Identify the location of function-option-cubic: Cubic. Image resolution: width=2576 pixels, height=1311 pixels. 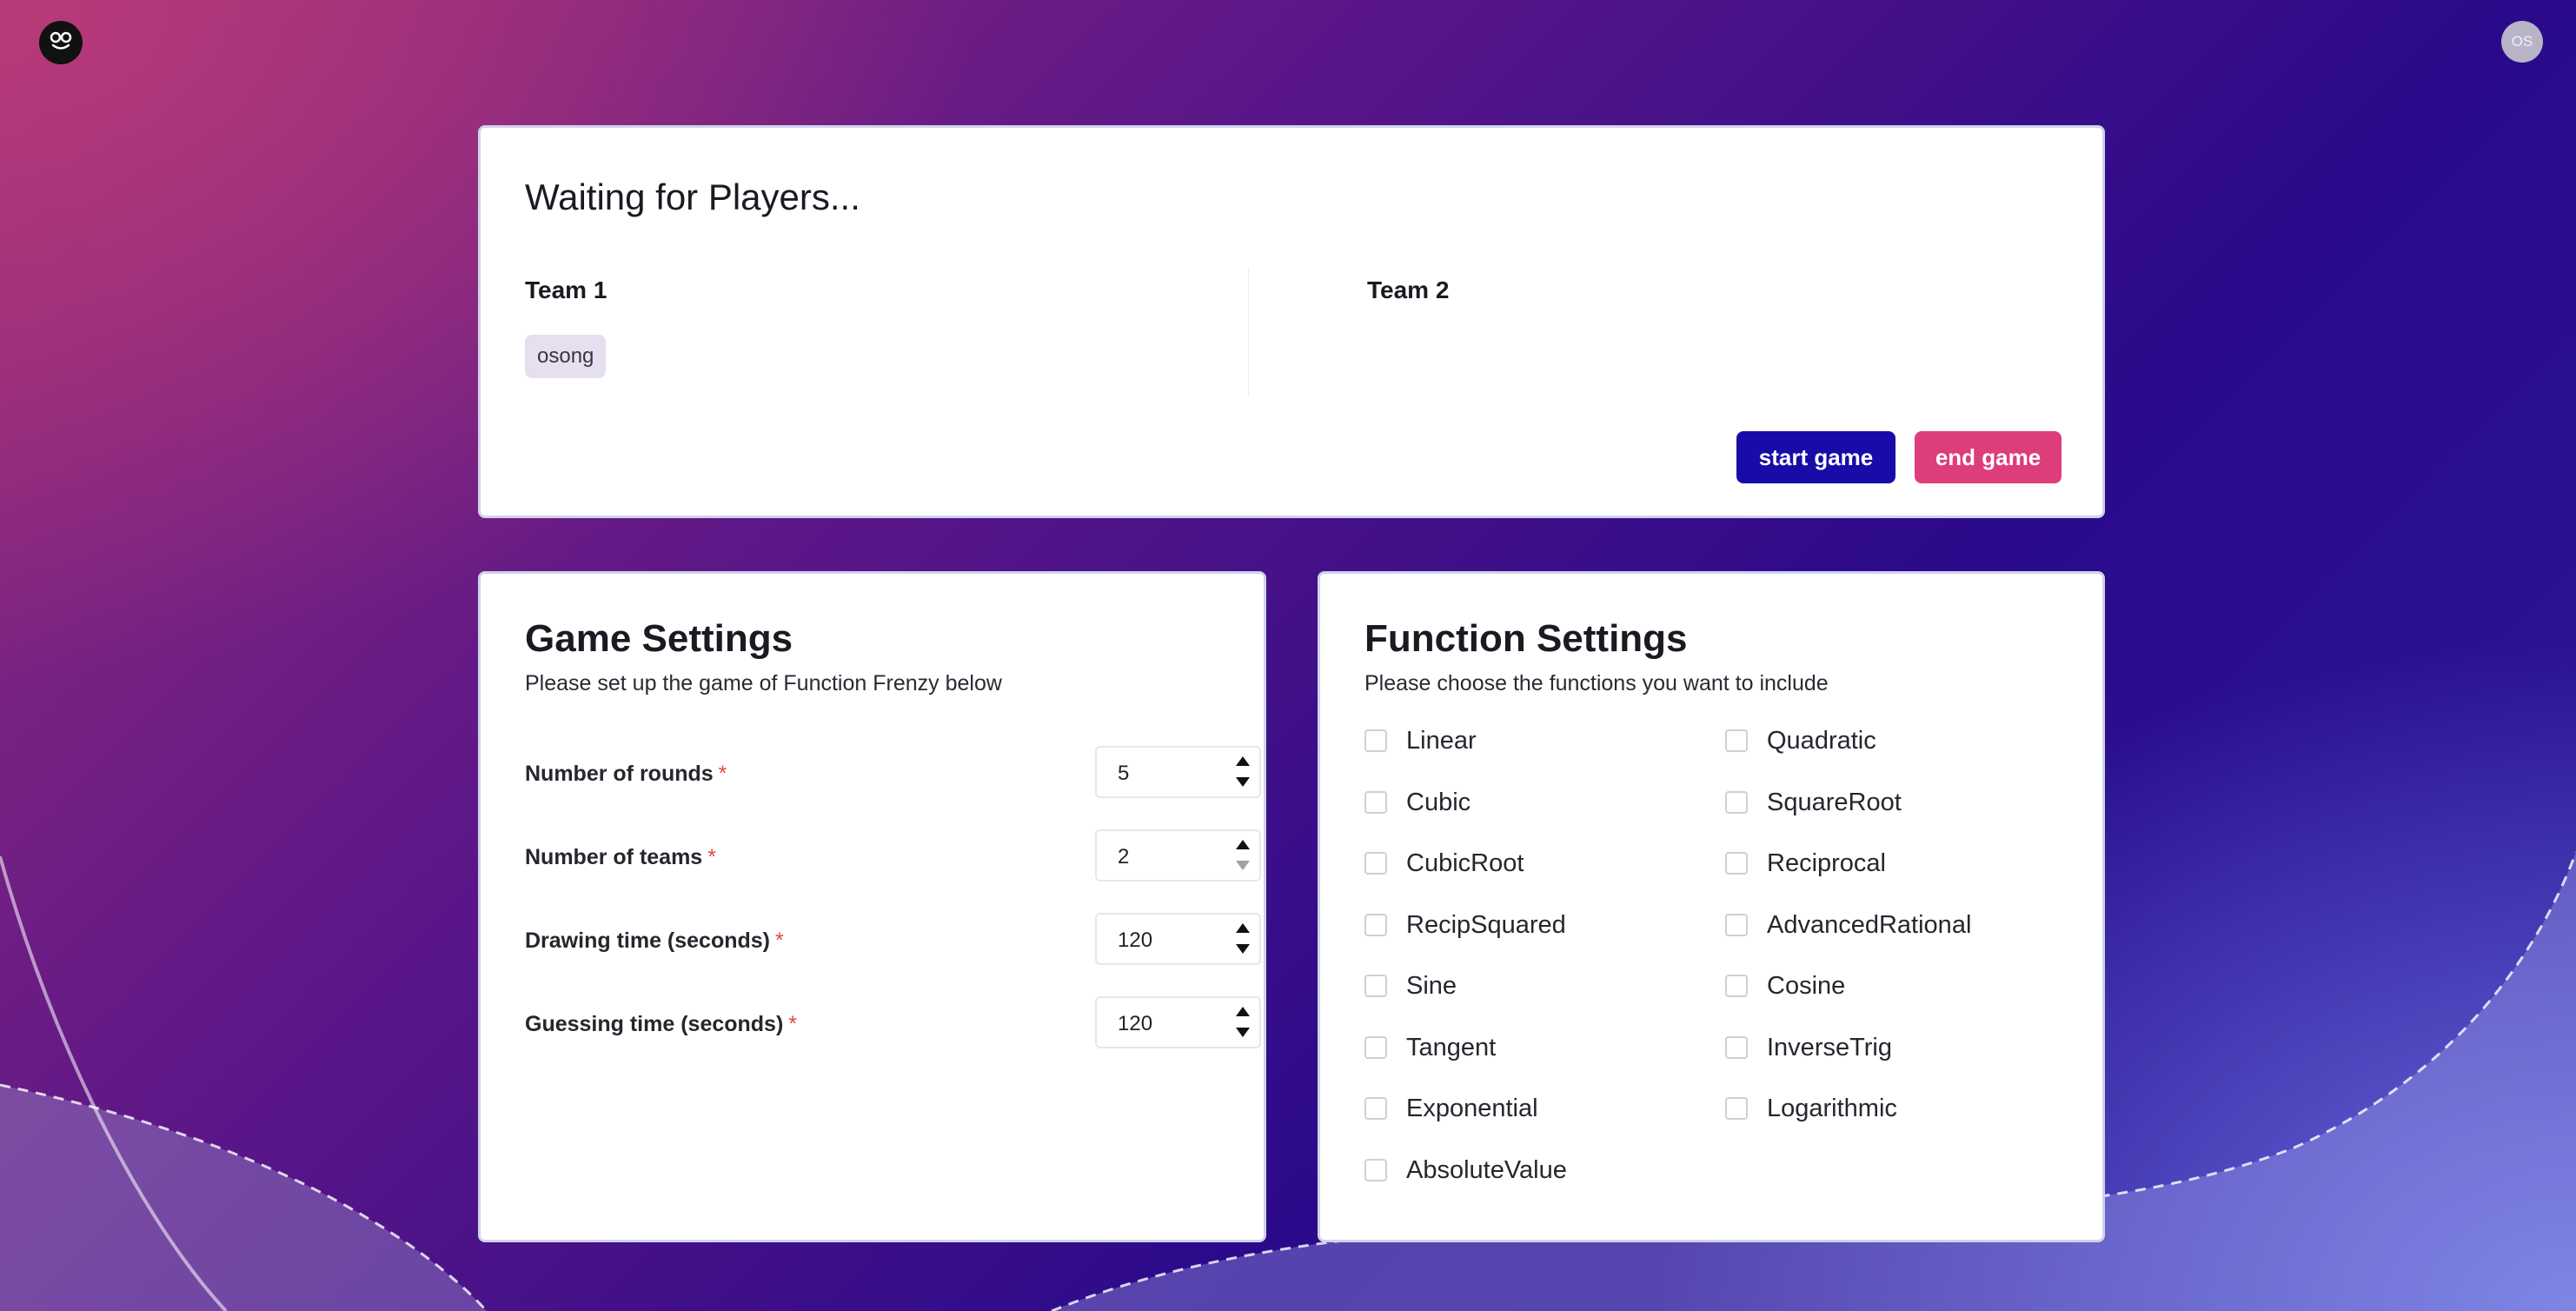
(1417, 803).